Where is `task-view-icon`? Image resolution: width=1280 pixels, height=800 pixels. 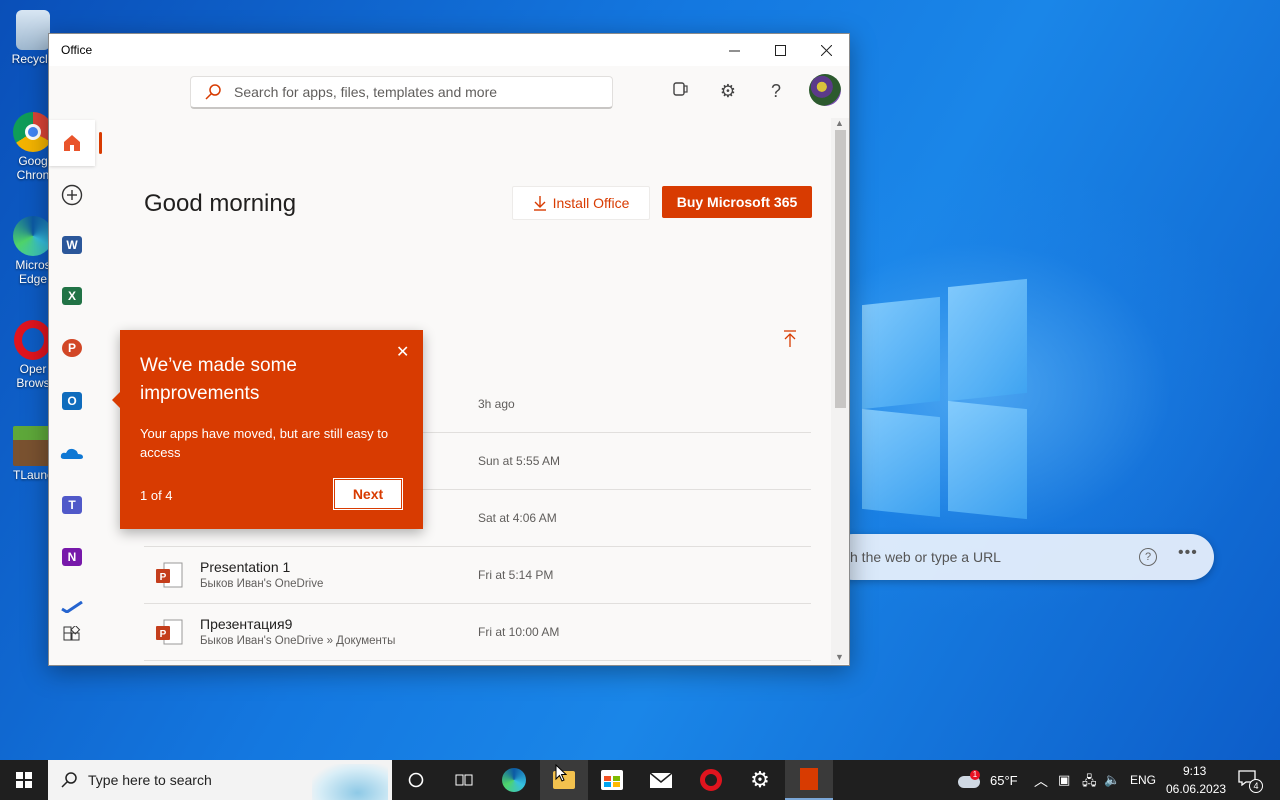
task-view-icon is located at coordinates (464, 780).